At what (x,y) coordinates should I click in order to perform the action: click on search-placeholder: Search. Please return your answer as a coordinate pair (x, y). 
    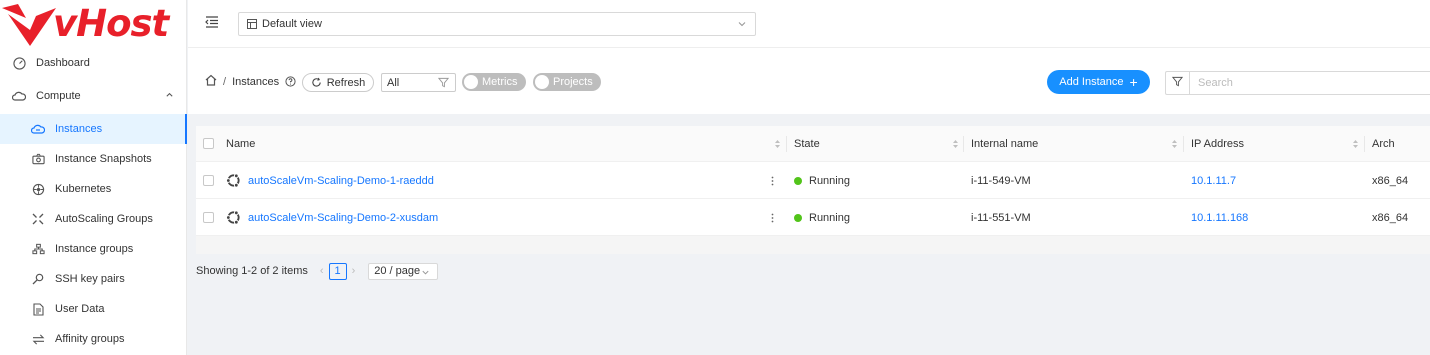
    Looking at the image, I should click on (1215, 83).